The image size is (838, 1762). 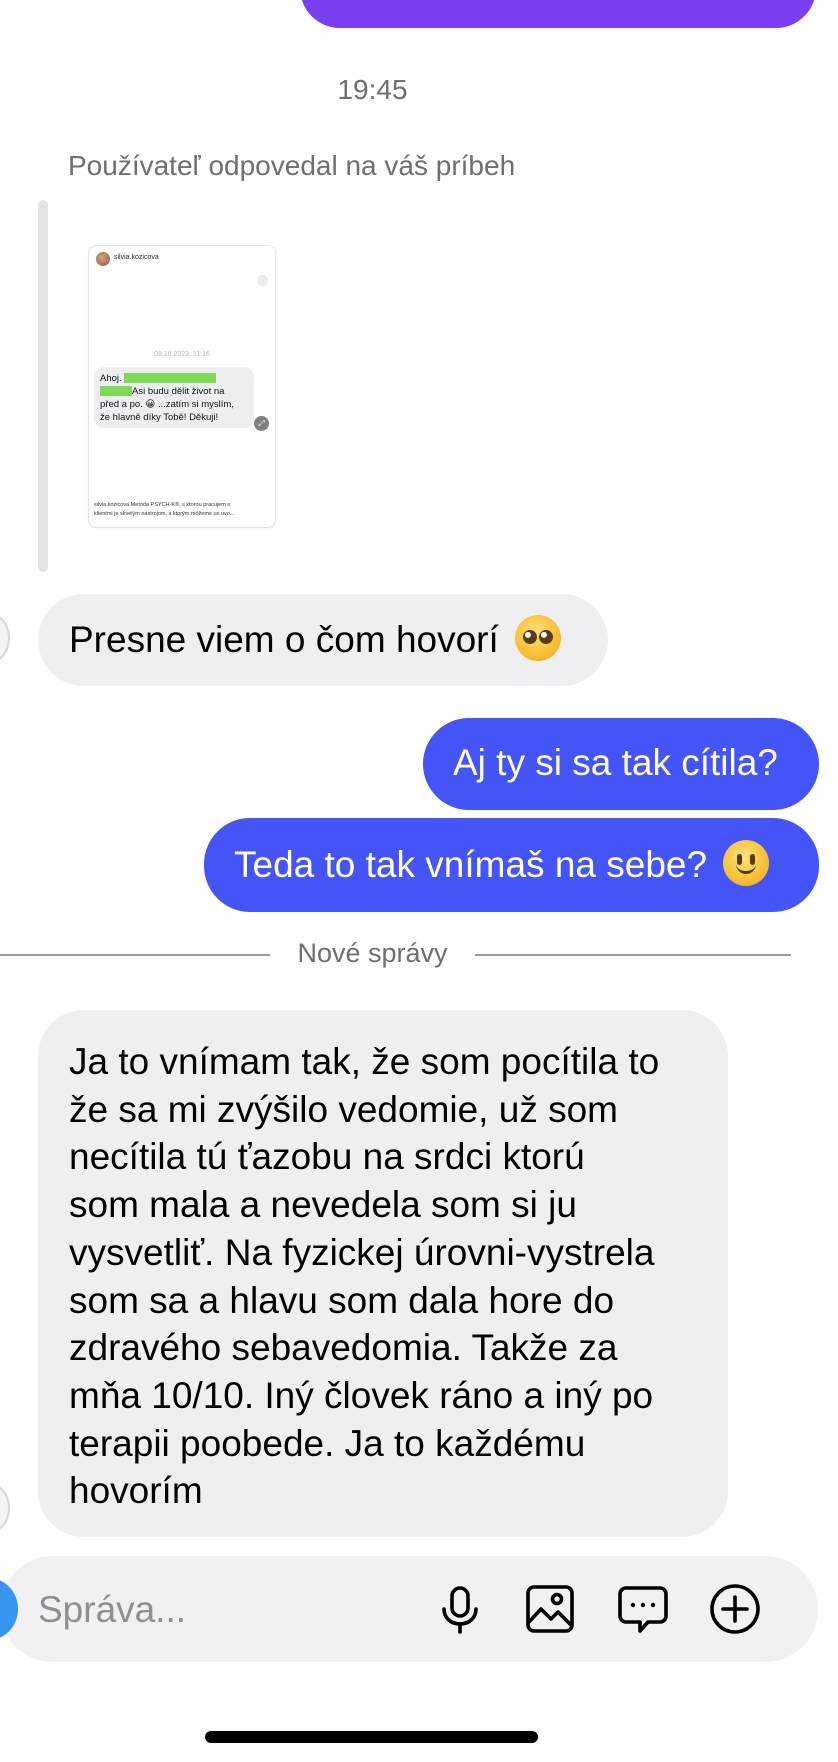 I want to click on new-messages-divider: Nové správy, so click(x=372, y=953).